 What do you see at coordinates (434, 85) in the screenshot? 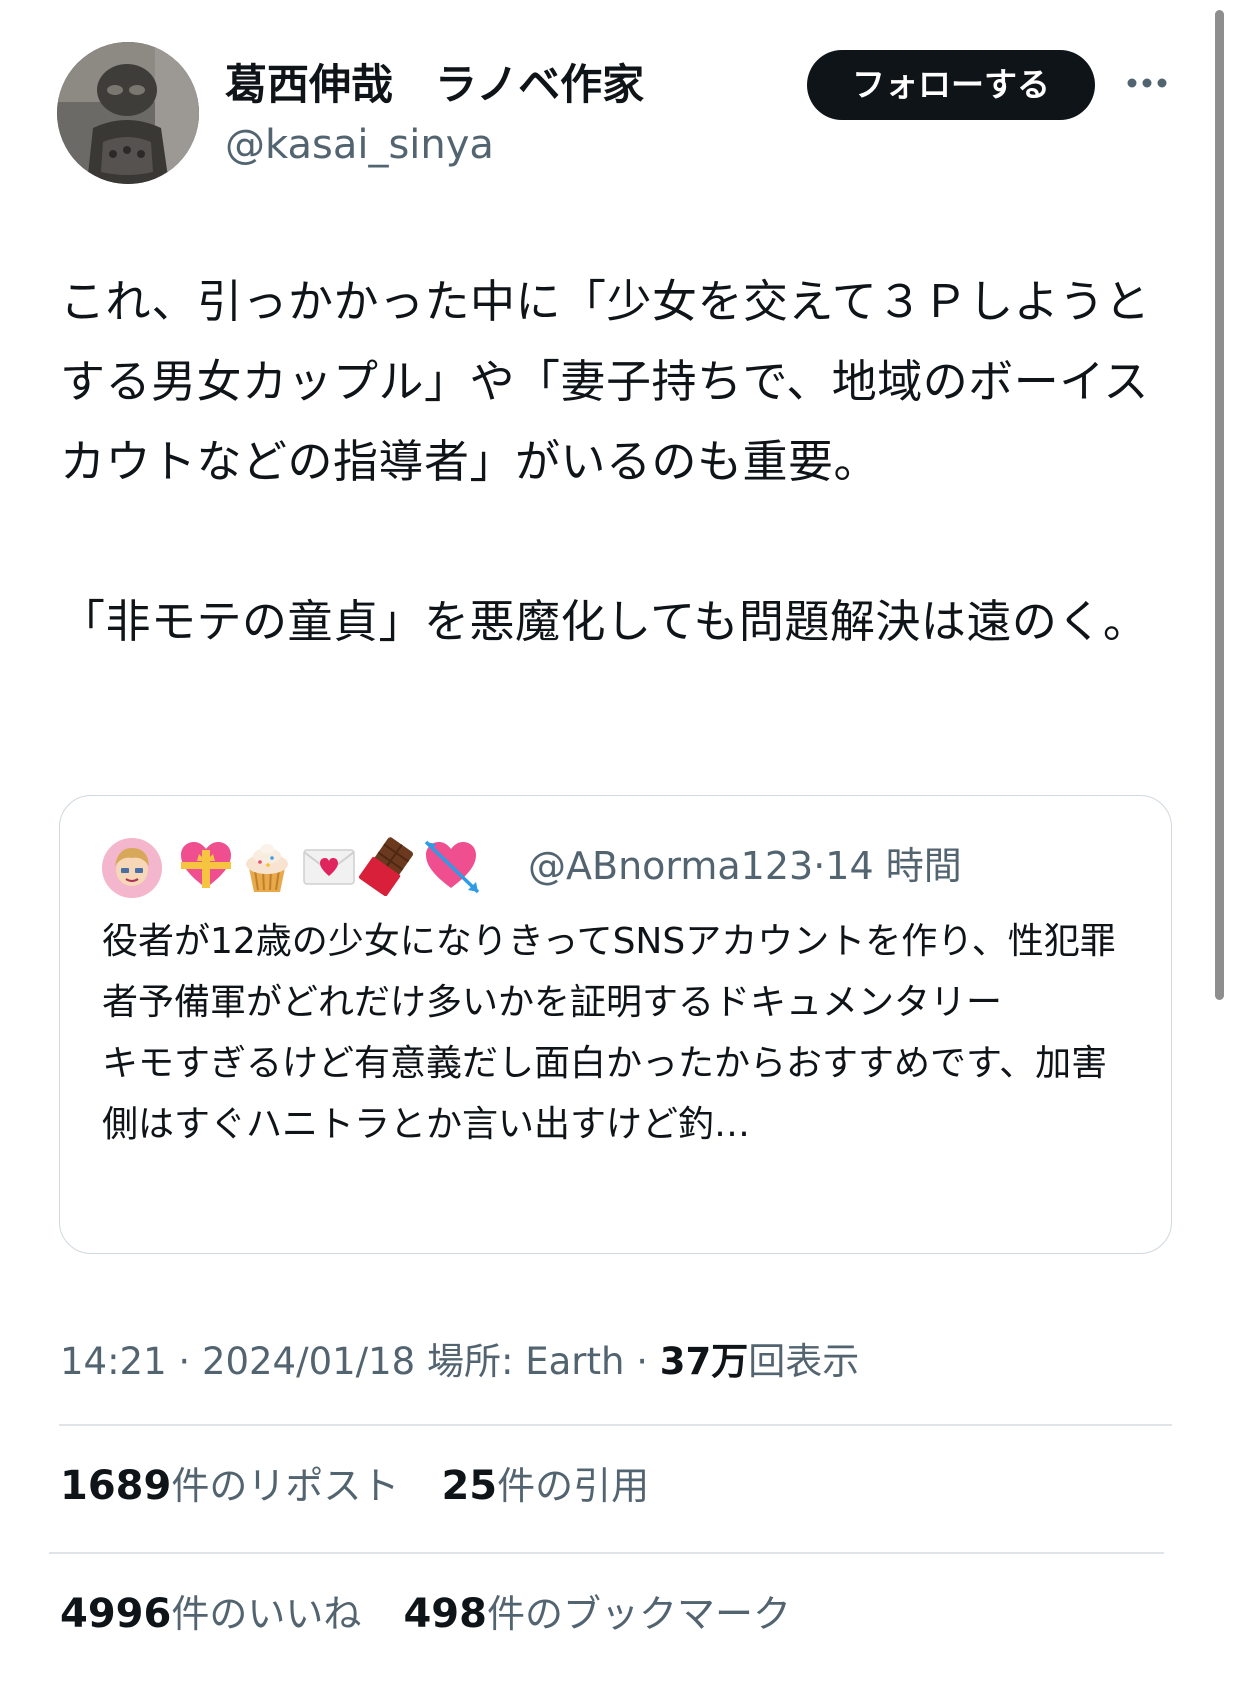
I see `author-display-name: 葛西伸哉 ラノベ作家` at bounding box center [434, 85].